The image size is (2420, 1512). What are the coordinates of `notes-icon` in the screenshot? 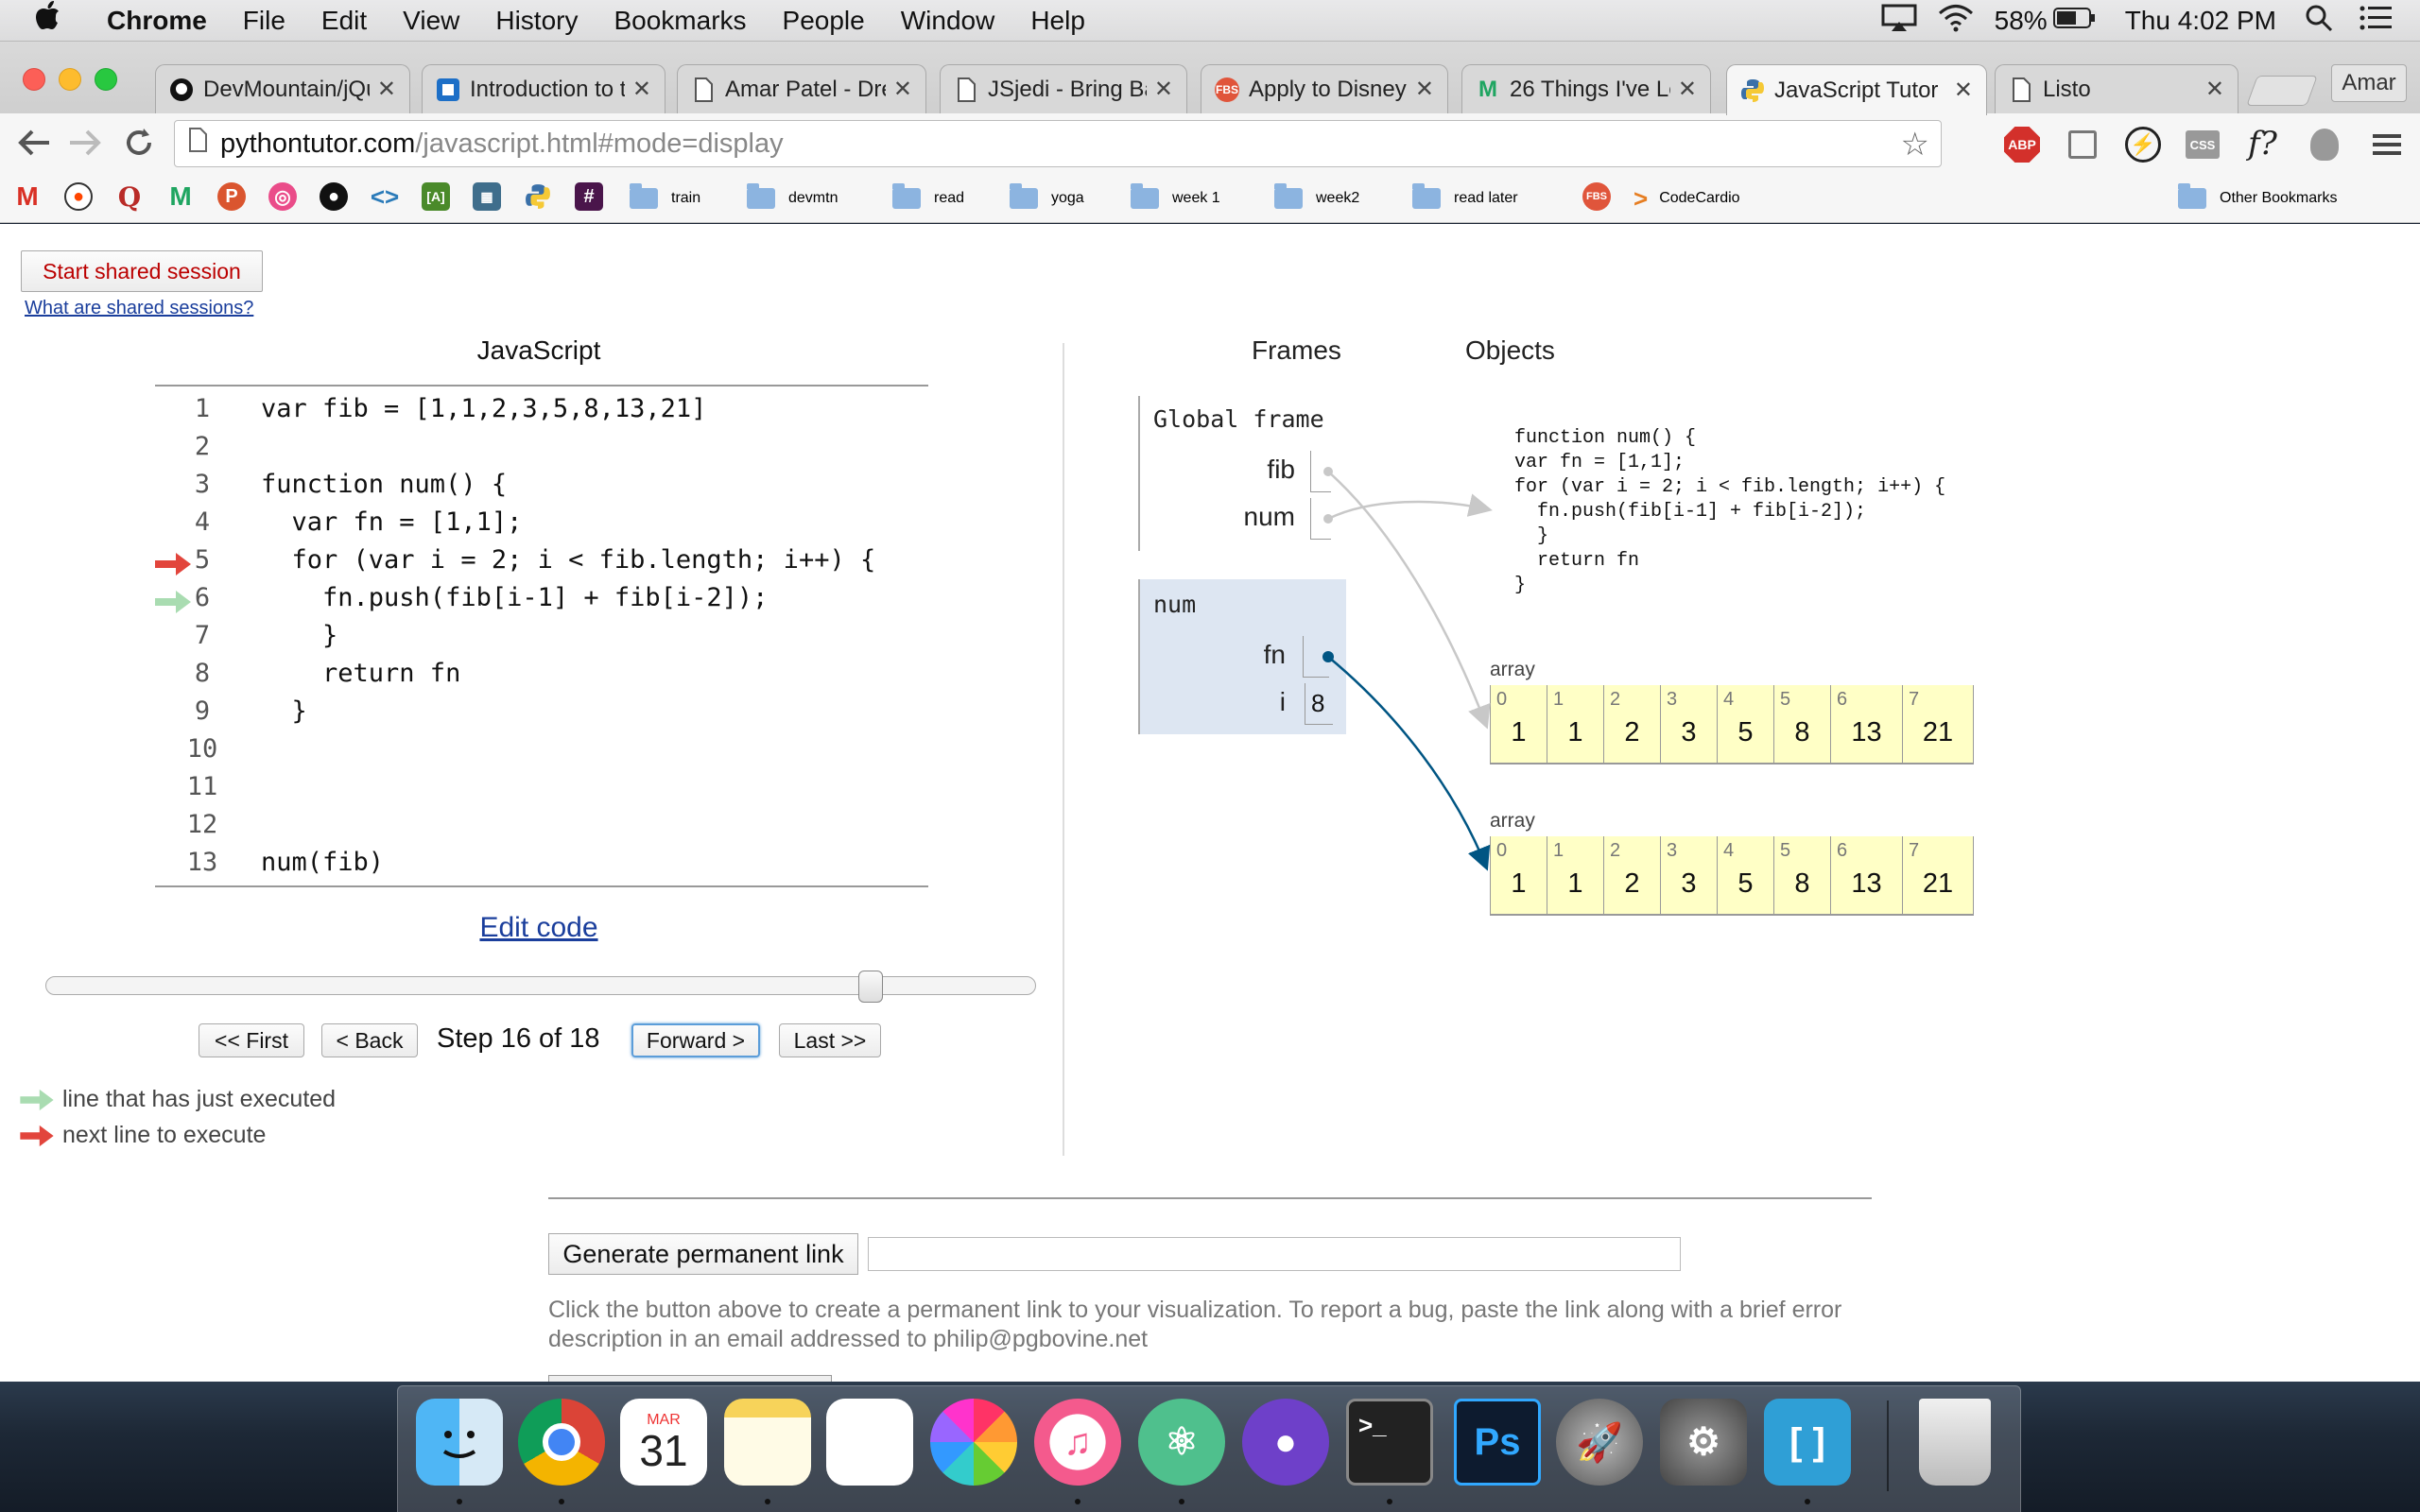 It's located at (767, 1442).